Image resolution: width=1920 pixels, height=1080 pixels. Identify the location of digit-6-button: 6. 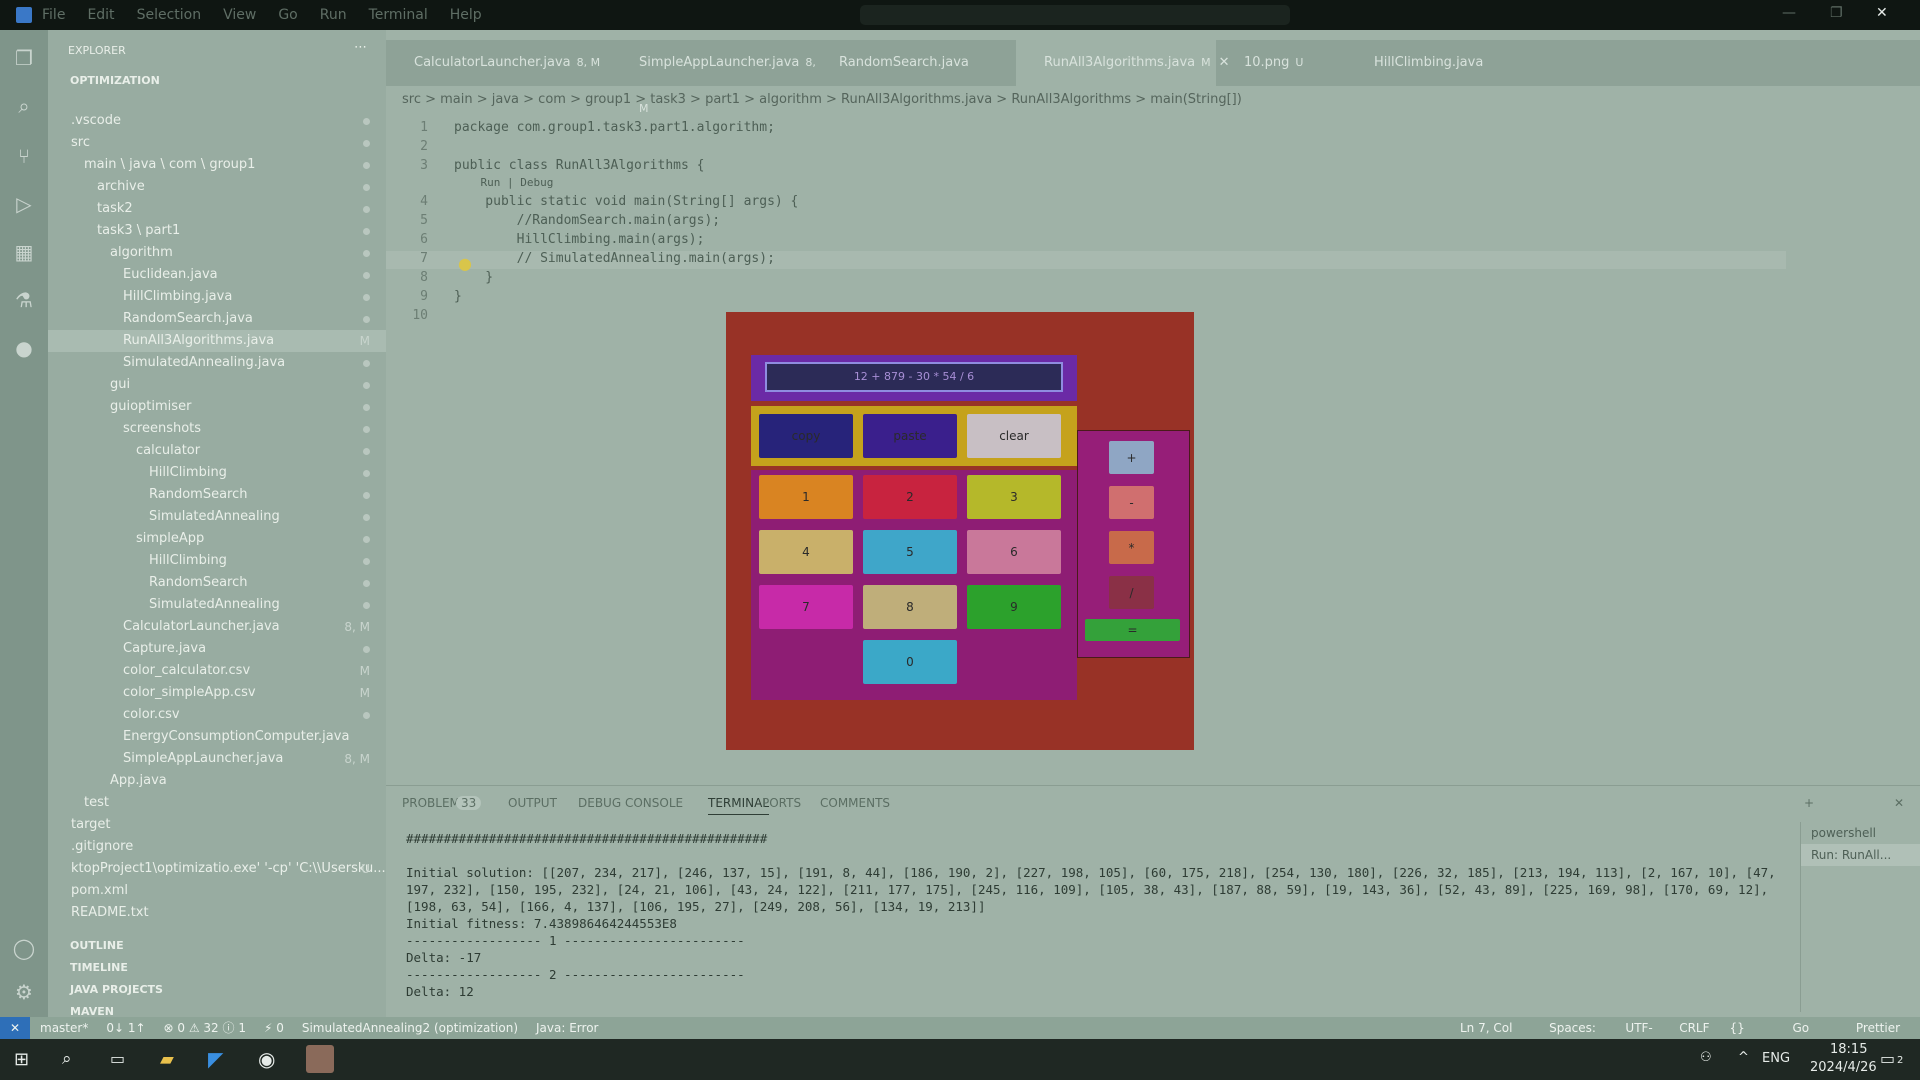
(1014, 552).